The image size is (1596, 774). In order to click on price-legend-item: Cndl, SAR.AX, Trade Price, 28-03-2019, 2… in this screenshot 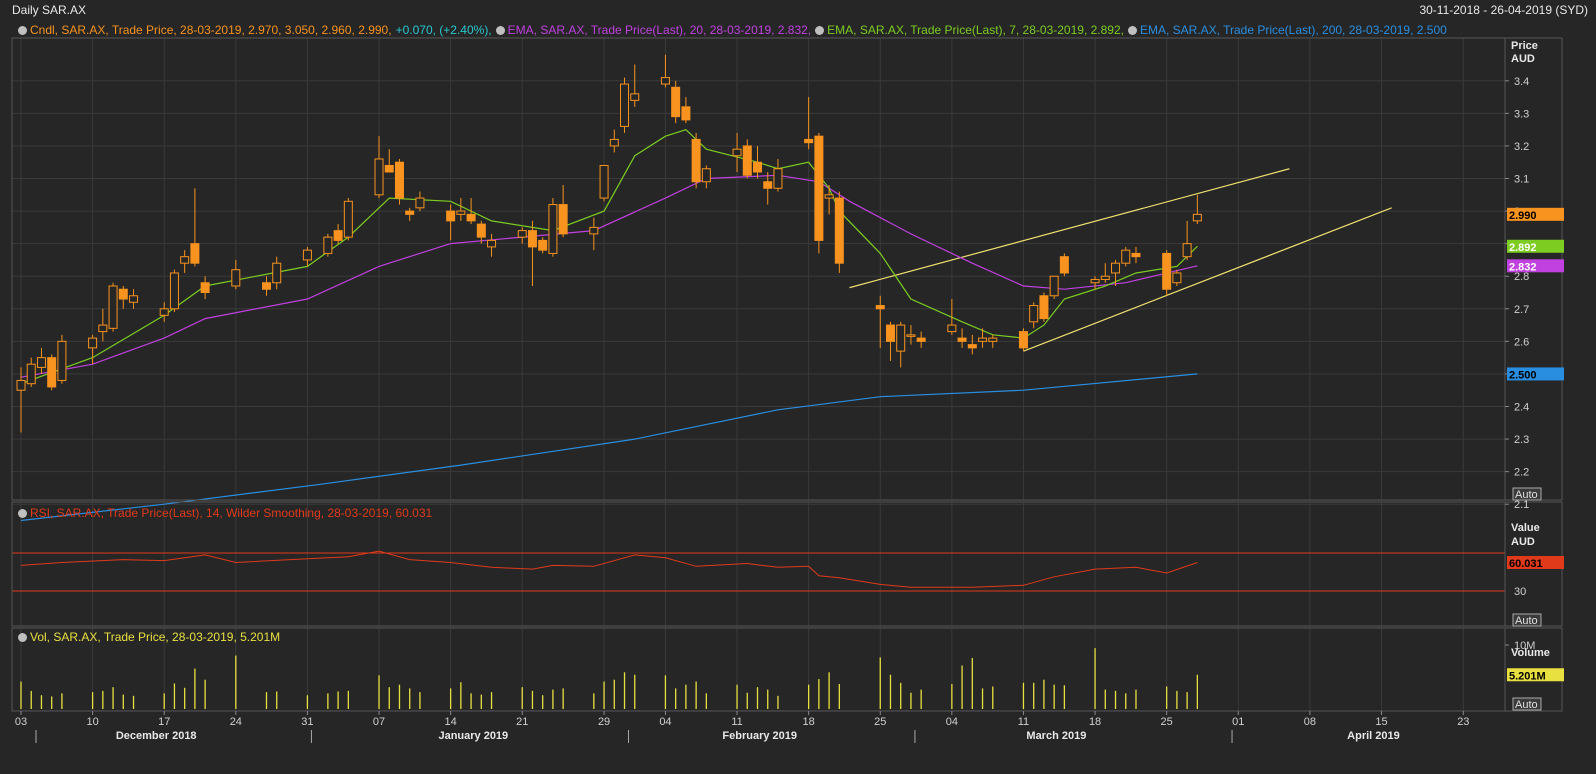, I will do `click(205, 30)`.